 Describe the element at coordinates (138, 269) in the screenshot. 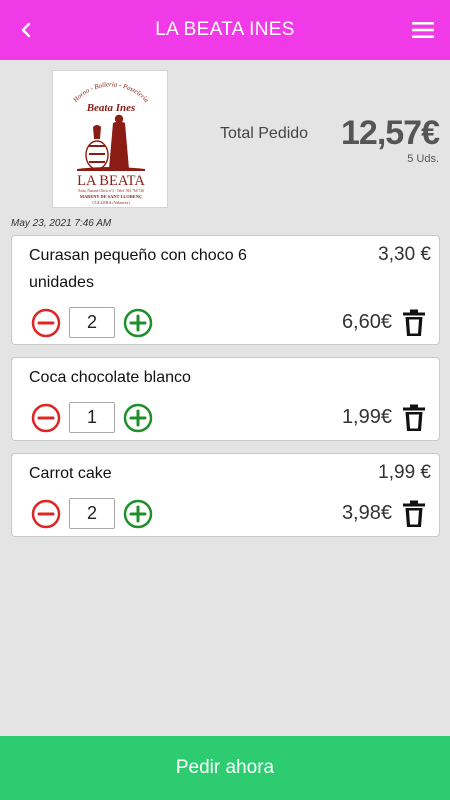

I see `item-name: Curasan pequeño con choco 6 unidades` at that location.